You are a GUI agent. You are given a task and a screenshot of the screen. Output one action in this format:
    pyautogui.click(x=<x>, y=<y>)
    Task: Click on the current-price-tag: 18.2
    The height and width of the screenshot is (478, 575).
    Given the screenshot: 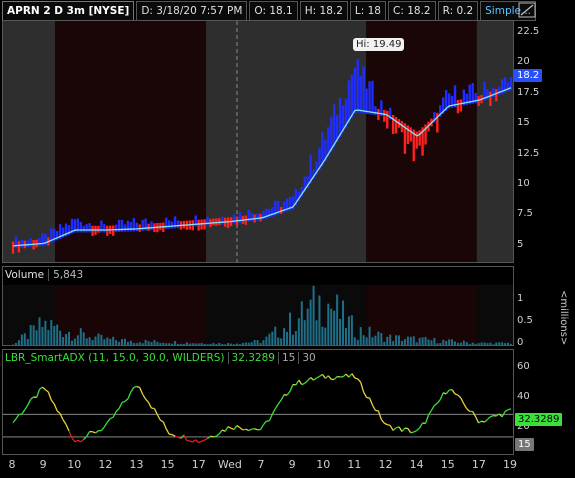 What is the action you would take?
    pyautogui.click(x=528, y=75)
    